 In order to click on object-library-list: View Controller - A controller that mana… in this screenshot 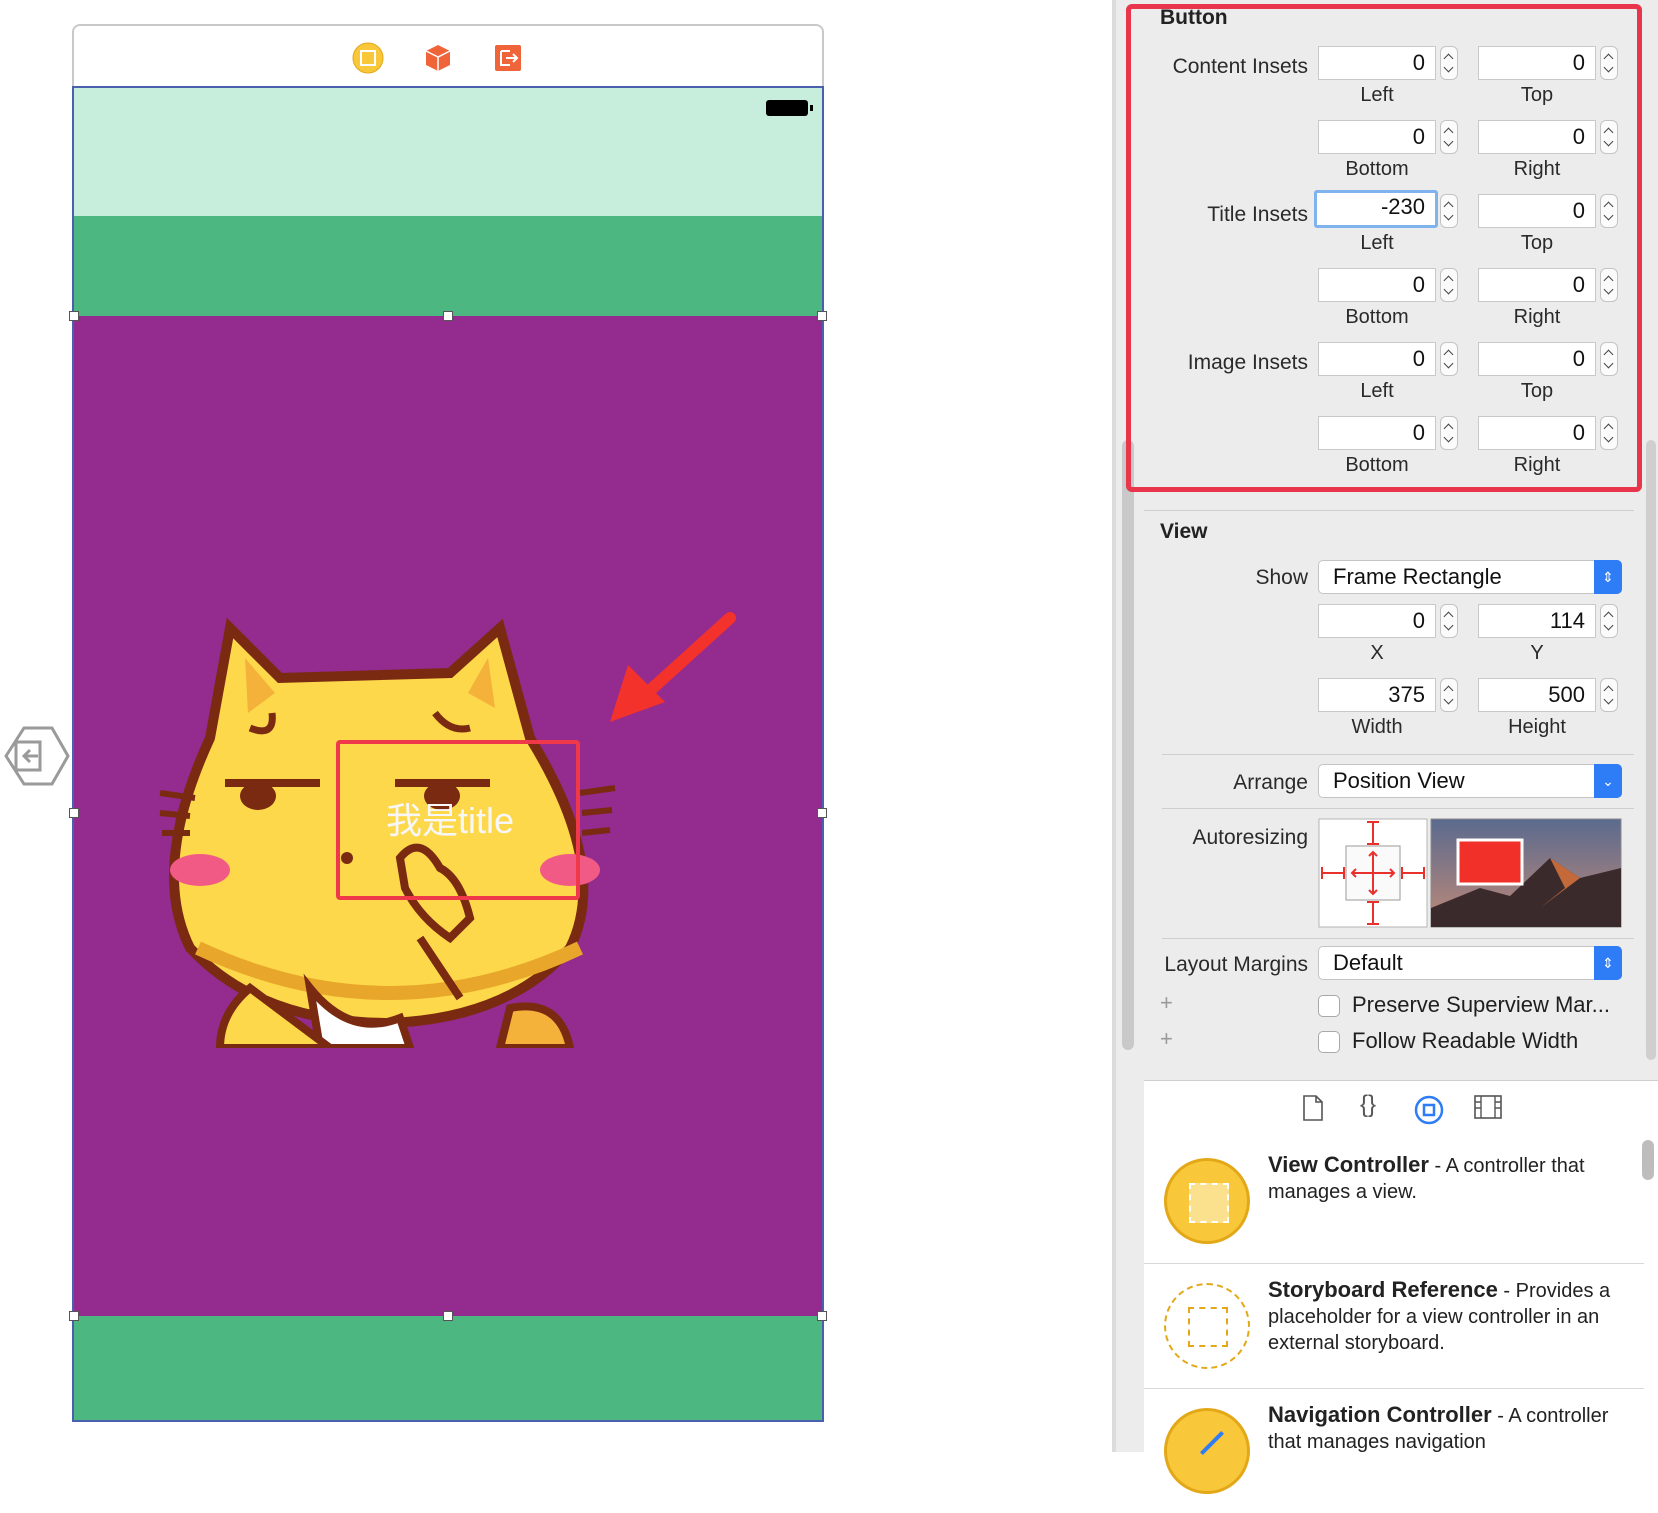, I will do `click(1401, 1316)`.